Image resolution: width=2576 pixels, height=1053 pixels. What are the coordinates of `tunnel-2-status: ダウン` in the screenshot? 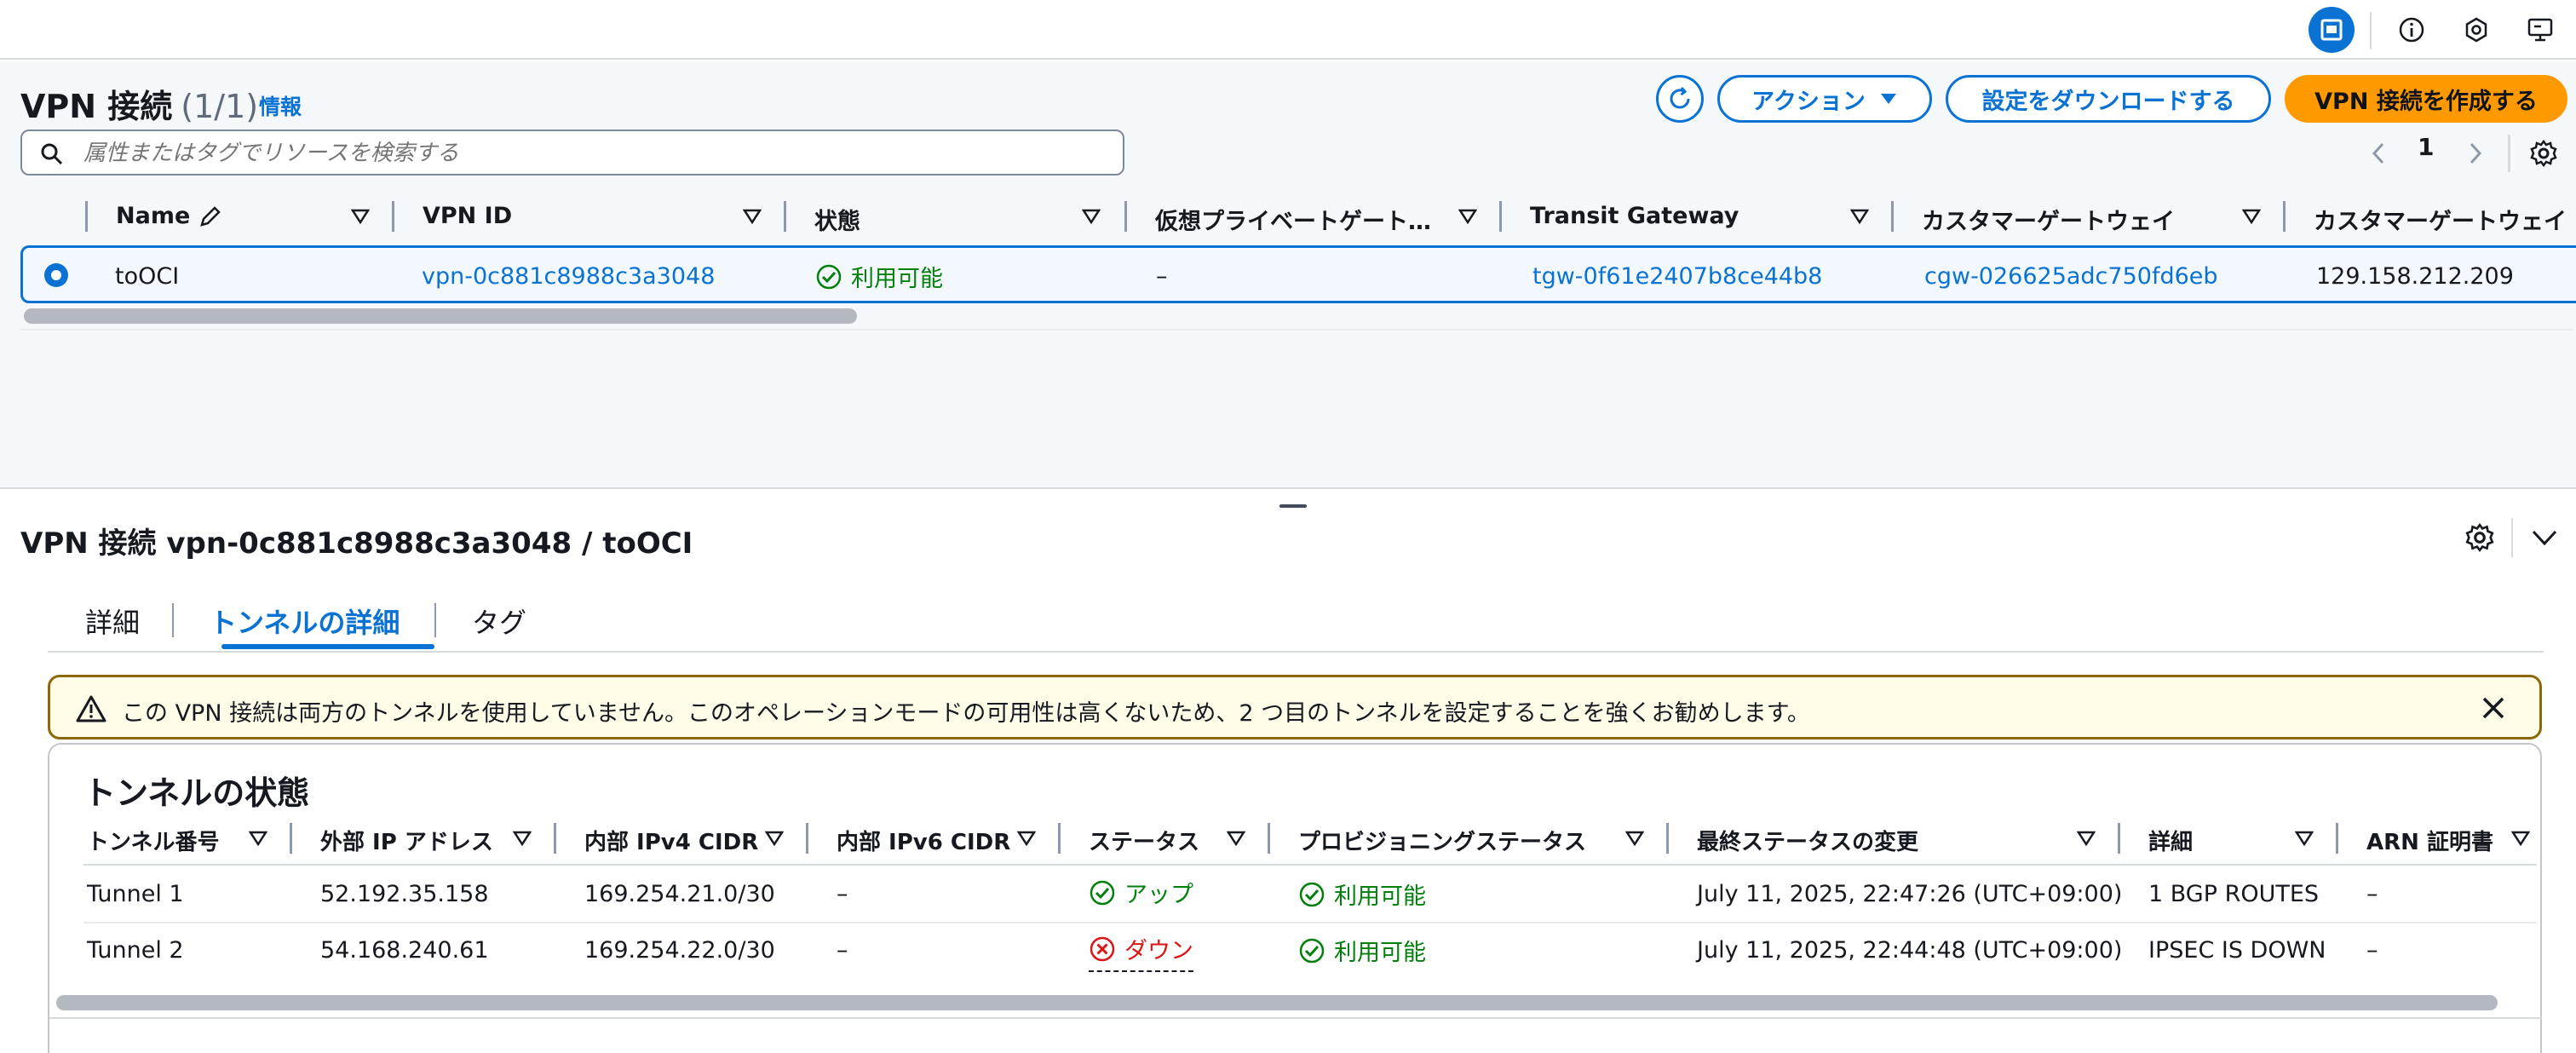 It's located at (1141, 952).